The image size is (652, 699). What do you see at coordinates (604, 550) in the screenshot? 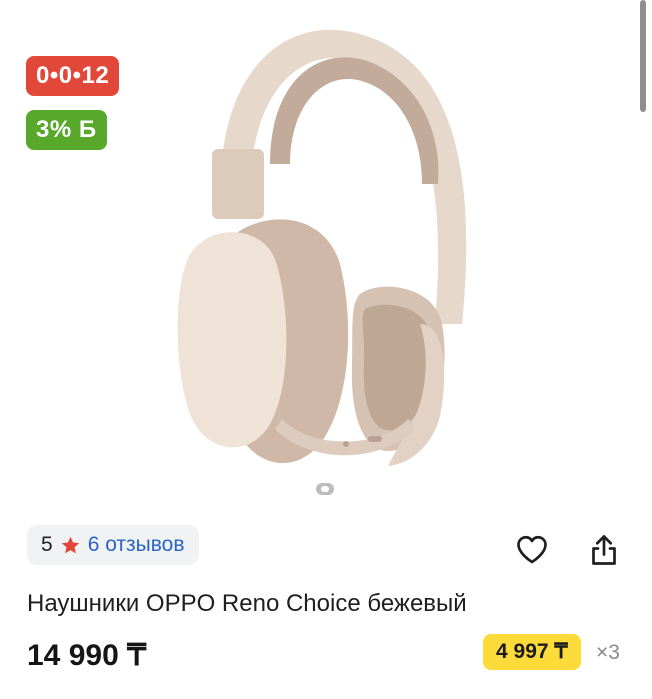
I see `share-icon` at bounding box center [604, 550].